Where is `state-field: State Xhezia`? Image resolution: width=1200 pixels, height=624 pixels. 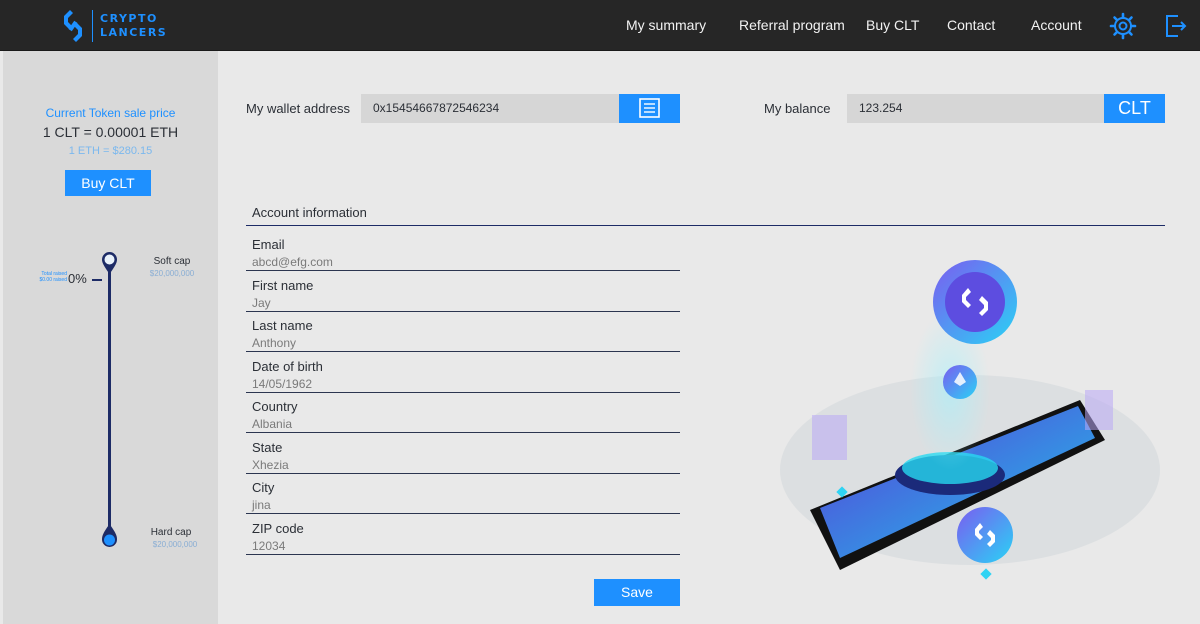
state-field: State Xhezia is located at coordinates (463, 453).